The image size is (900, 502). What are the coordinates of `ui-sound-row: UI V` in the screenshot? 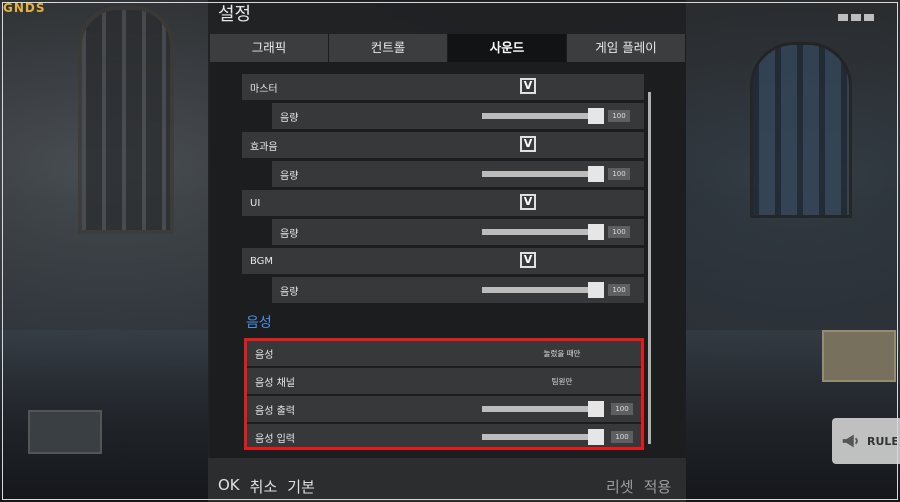 It's located at (443, 203).